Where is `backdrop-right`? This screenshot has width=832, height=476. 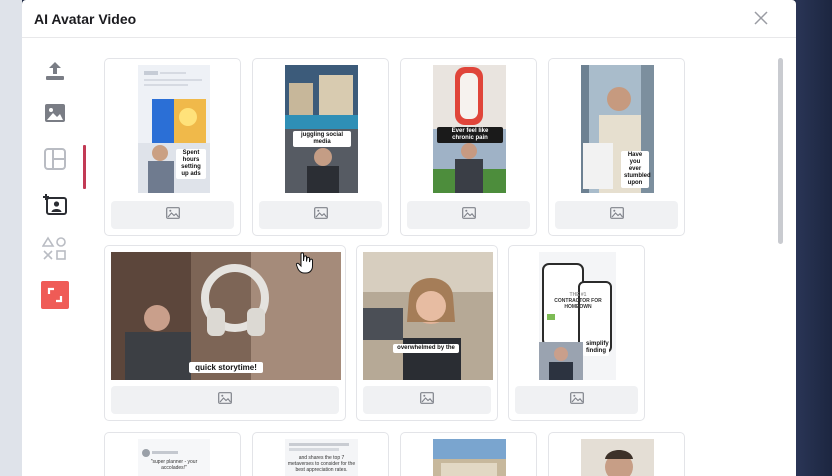
backdrop-right is located at coordinates (814, 238).